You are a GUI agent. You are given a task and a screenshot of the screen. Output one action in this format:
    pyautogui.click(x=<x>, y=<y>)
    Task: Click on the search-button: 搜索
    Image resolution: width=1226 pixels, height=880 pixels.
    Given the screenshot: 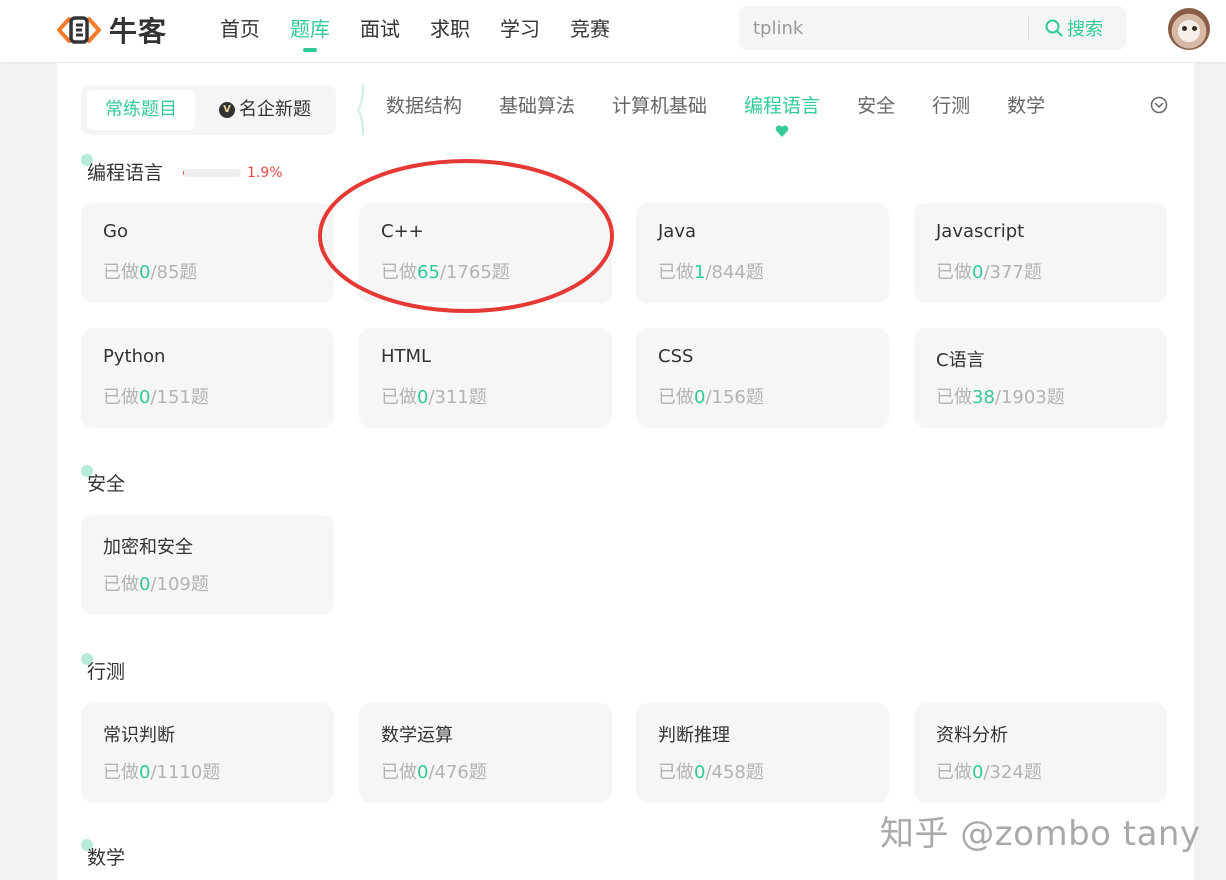 What is the action you would take?
    pyautogui.click(x=1074, y=28)
    